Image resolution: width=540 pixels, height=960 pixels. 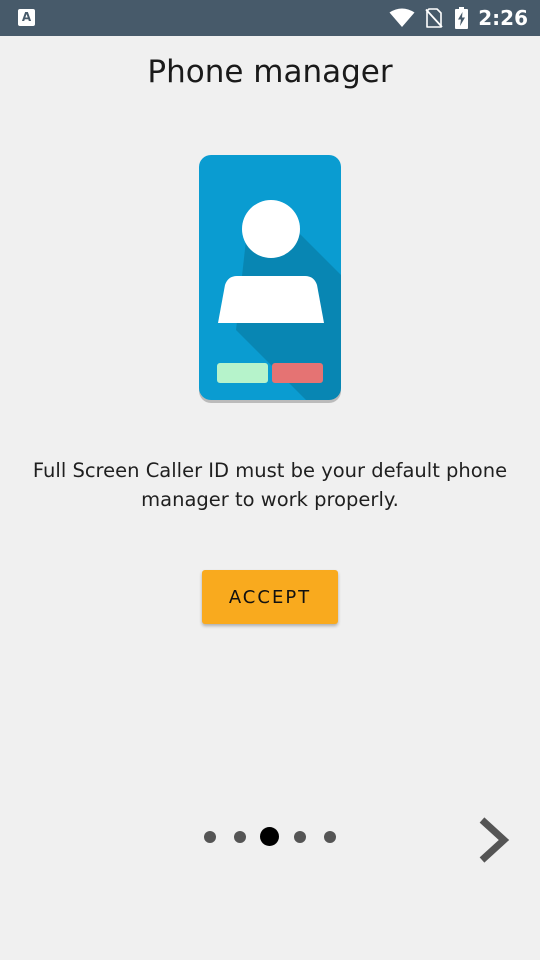 I want to click on page-title: Phone manager, so click(x=270, y=72).